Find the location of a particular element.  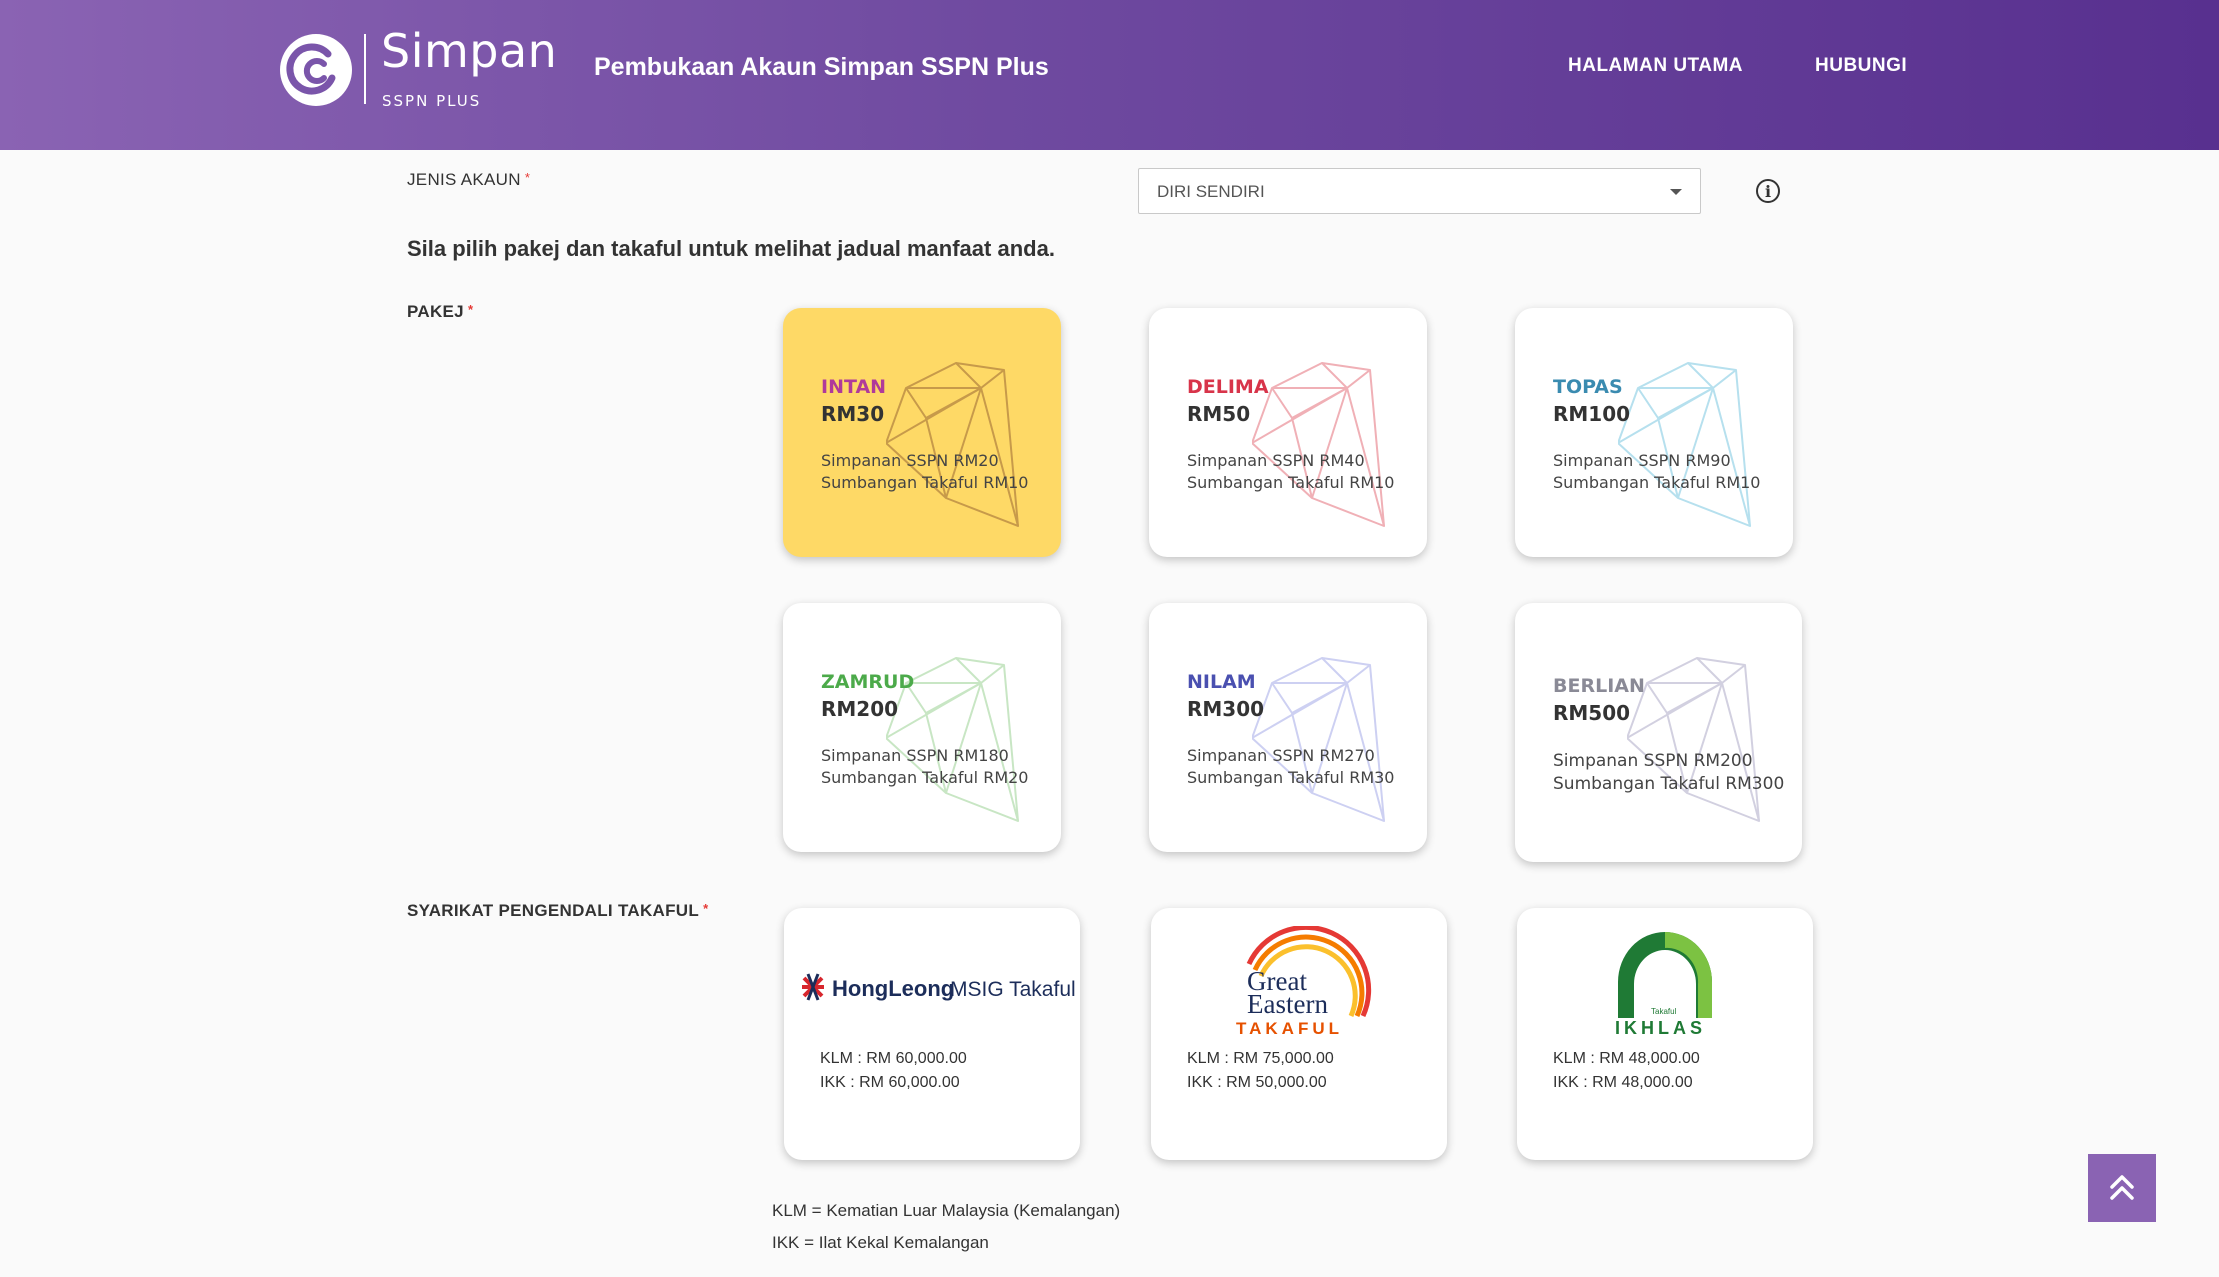

package-name: INTAN is located at coordinates (854, 387).